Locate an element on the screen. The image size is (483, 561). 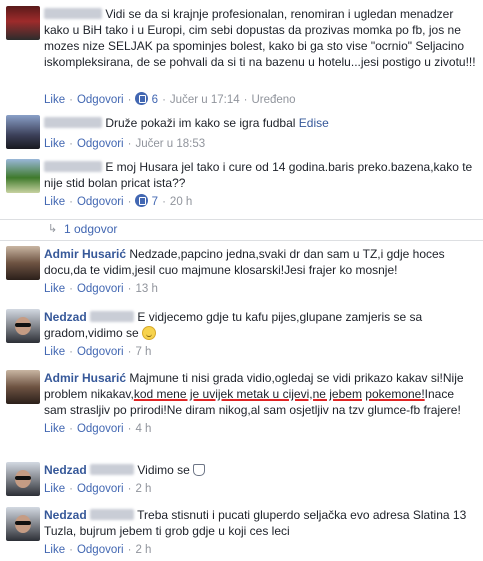
timestamp: 7 h is located at coordinates (143, 352).